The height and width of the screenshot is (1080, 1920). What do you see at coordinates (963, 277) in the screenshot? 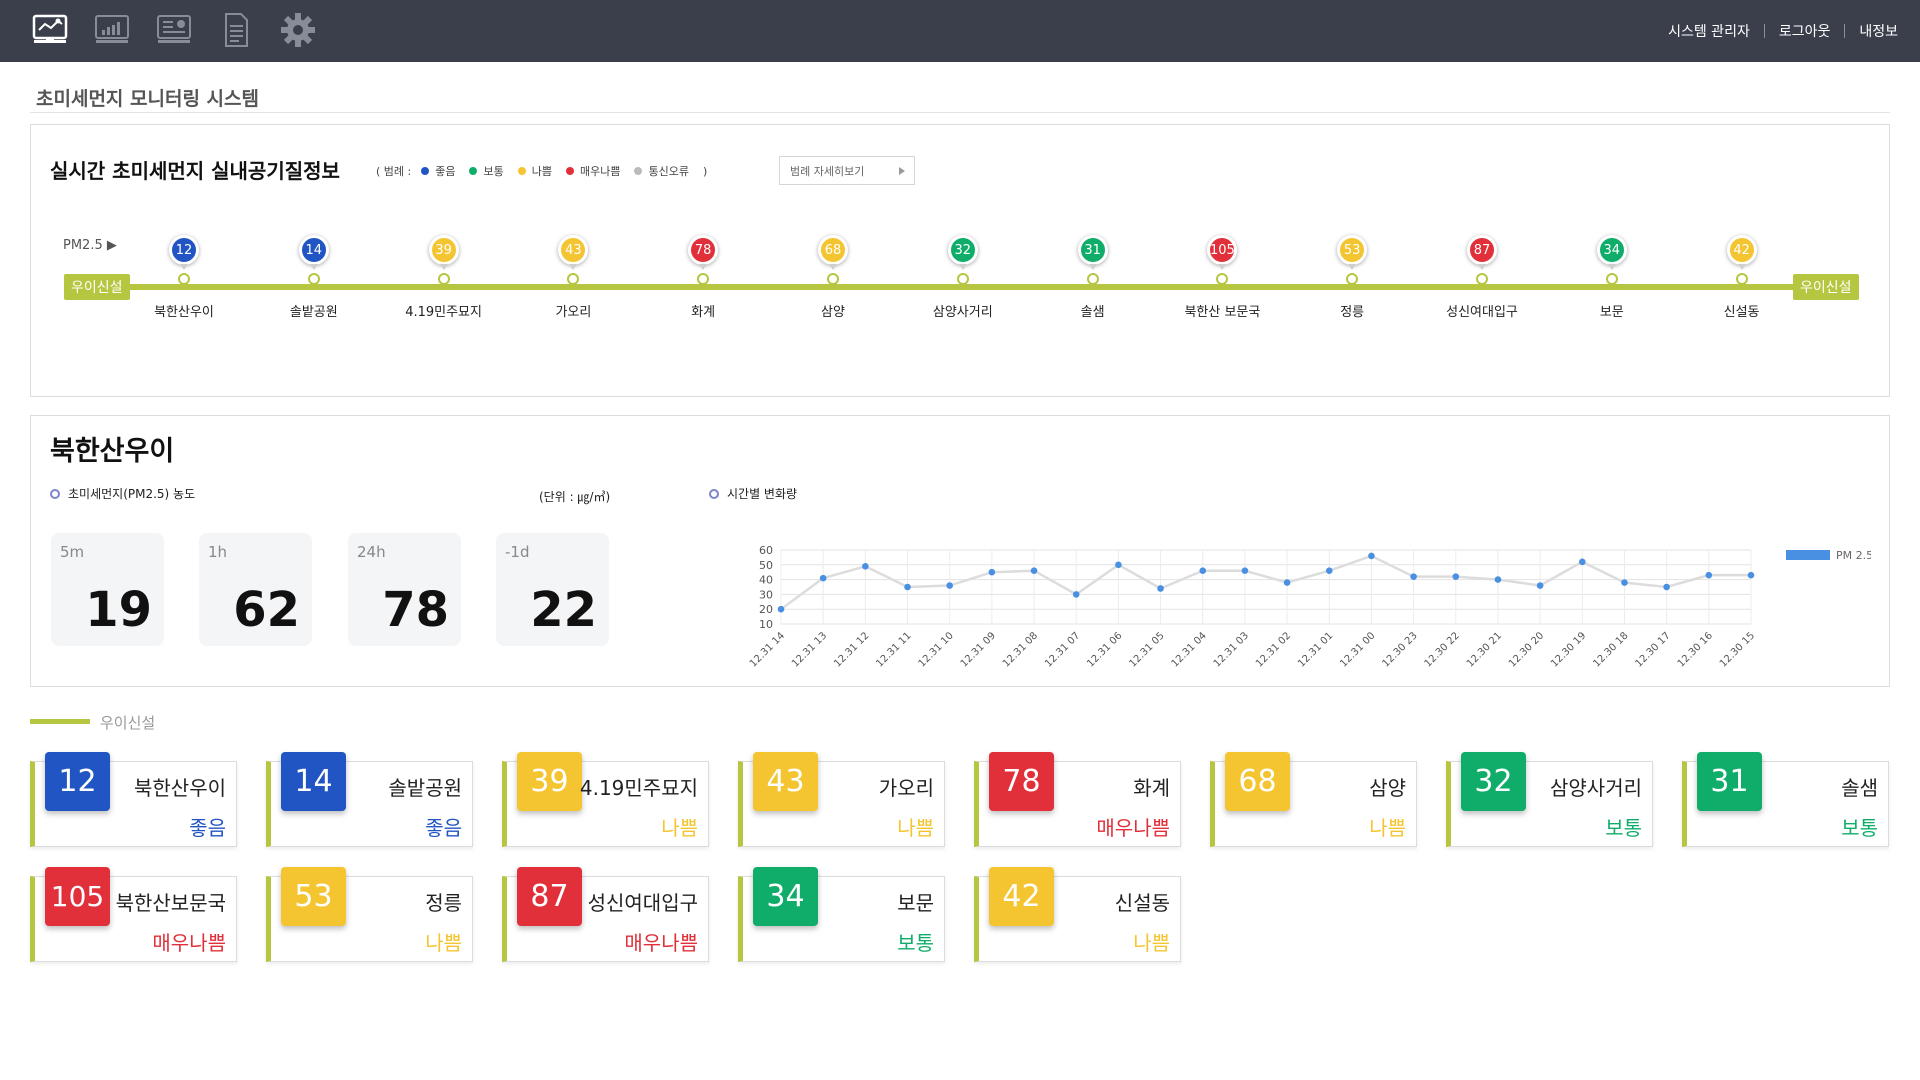
I see `station-marker: 32 삼양사거리` at bounding box center [963, 277].